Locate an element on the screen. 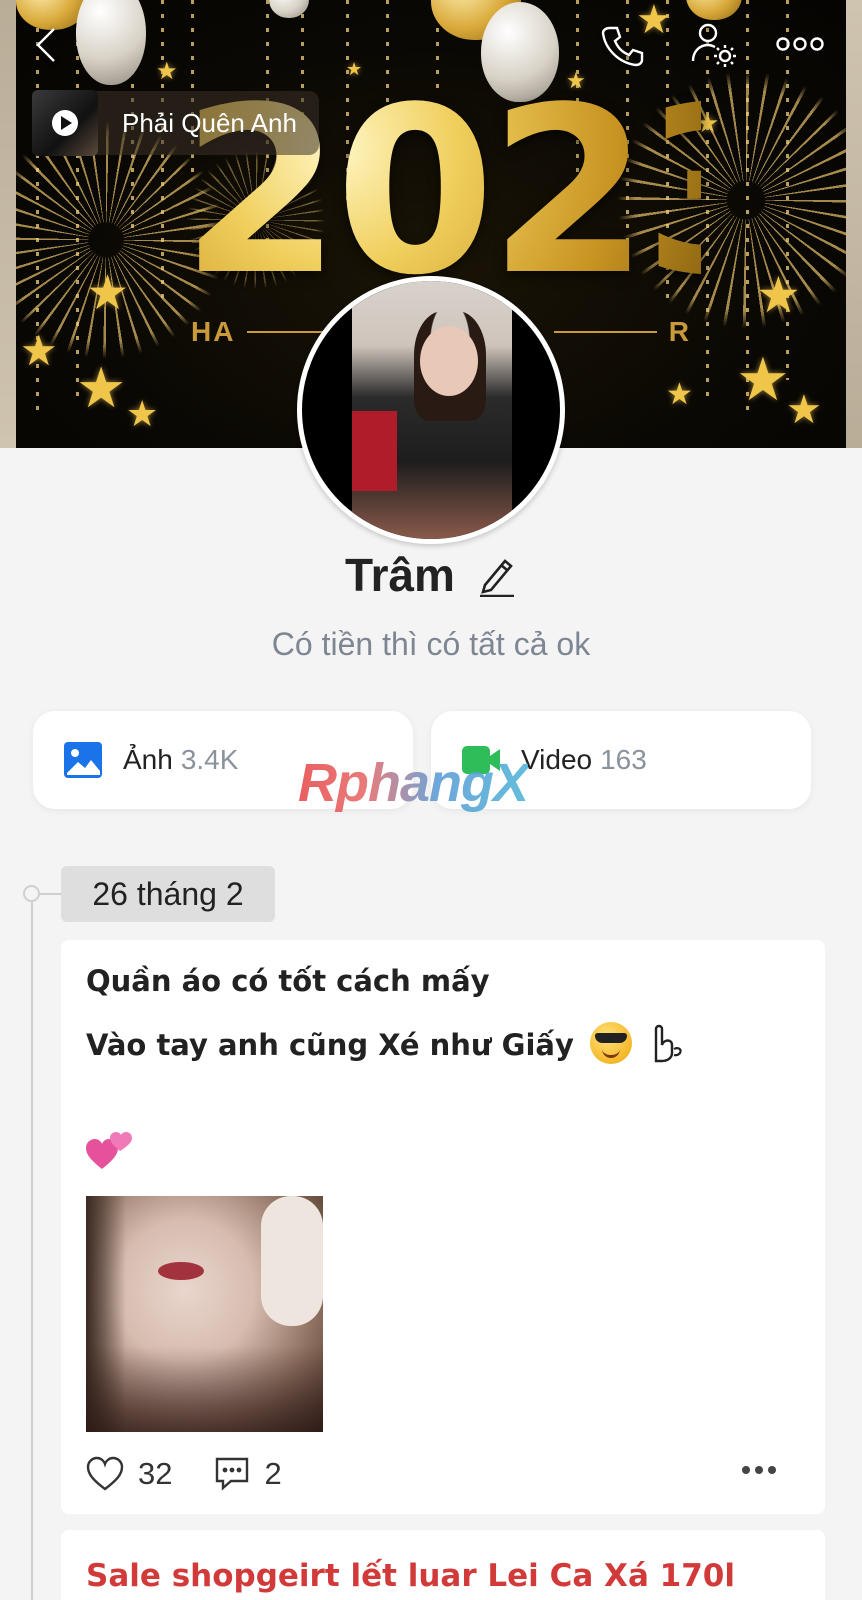 The height and width of the screenshot is (1600, 862). profile-settings-button is located at coordinates (714, 45).